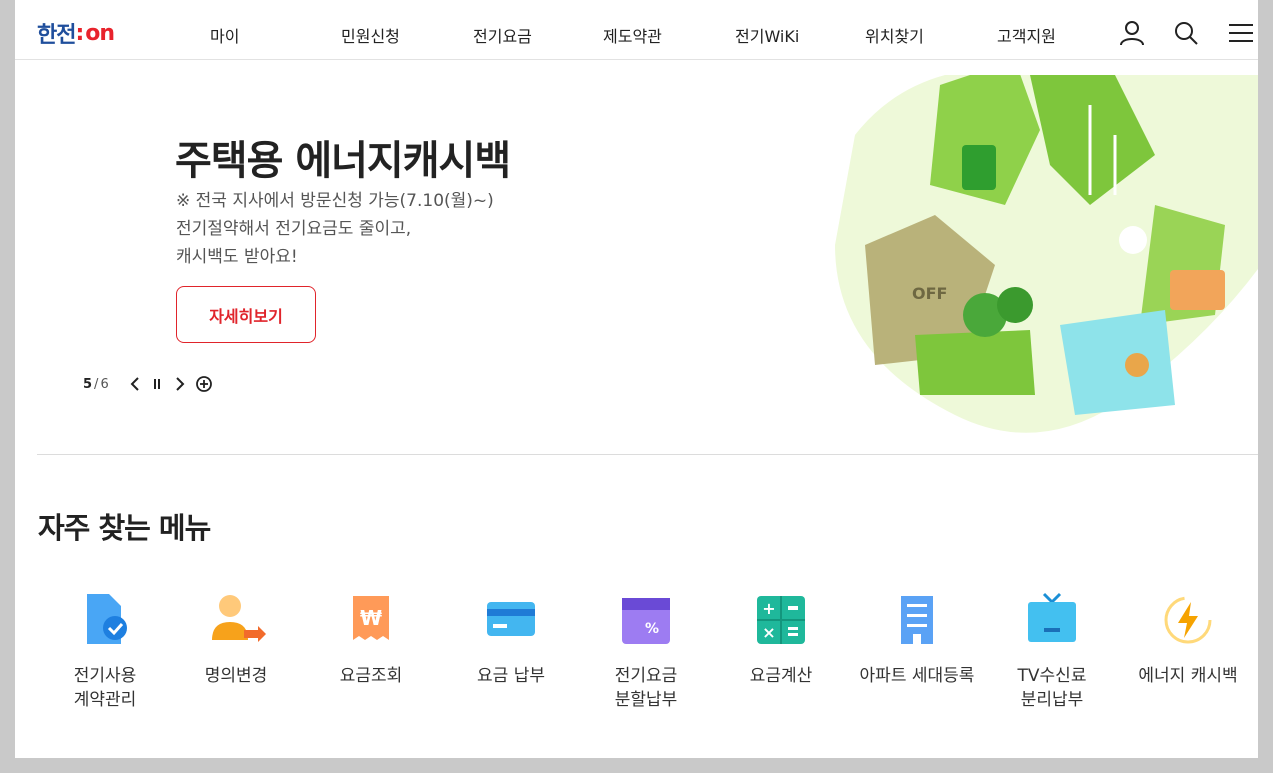 This screenshot has height=773, width=1273. Describe the element at coordinates (124, 528) in the screenshot. I see `quick-menu-title: 자주 찾는 메뉴` at that location.